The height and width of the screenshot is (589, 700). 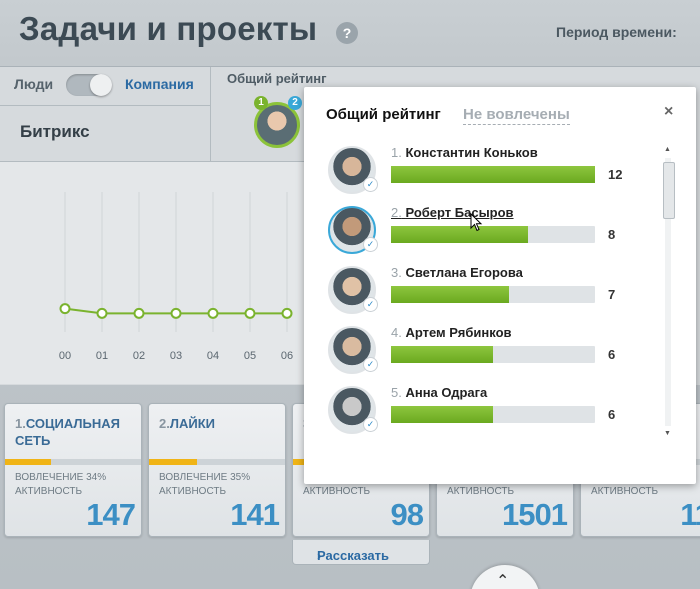 What do you see at coordinates (383, 114) in the screenshot?
I see `tab-overall-rating: Общий рейтинг` at bounding box center [383, 114].